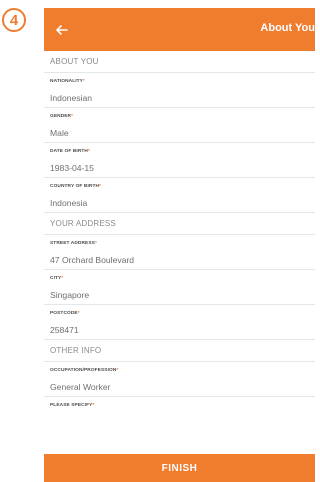 This screenshot has height=482, width=320. I want to click on gender-label: GENDER, so click(61, 116).